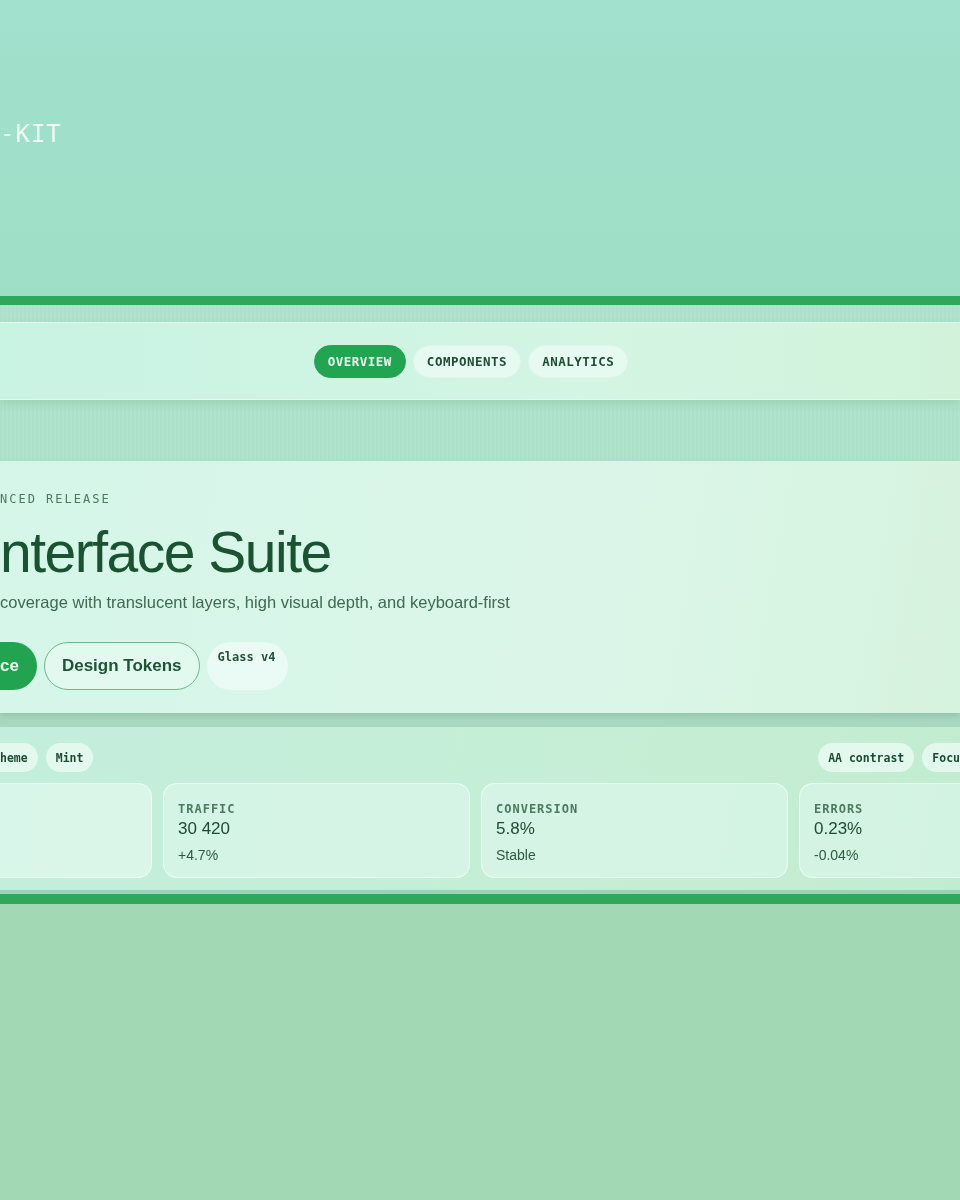  What do you see at coordinates (941, 757) in the screenshot?
I see `tag-chip: Focu` at bounding box center [941, 757].